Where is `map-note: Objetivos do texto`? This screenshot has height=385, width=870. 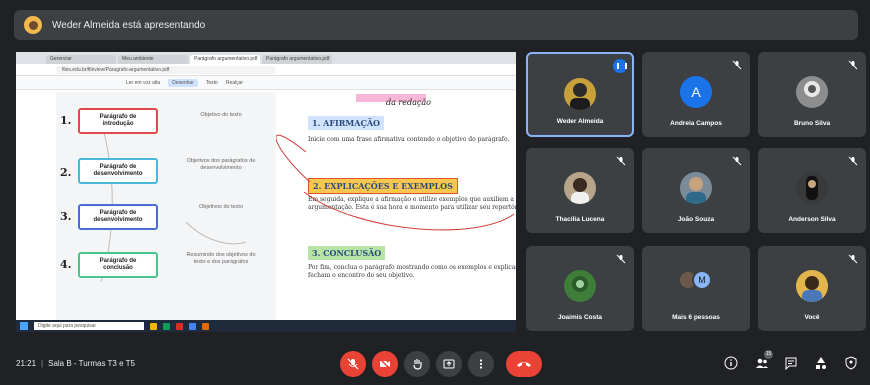 map-note: Objetivos do texto is located at coordinates (221, 207).